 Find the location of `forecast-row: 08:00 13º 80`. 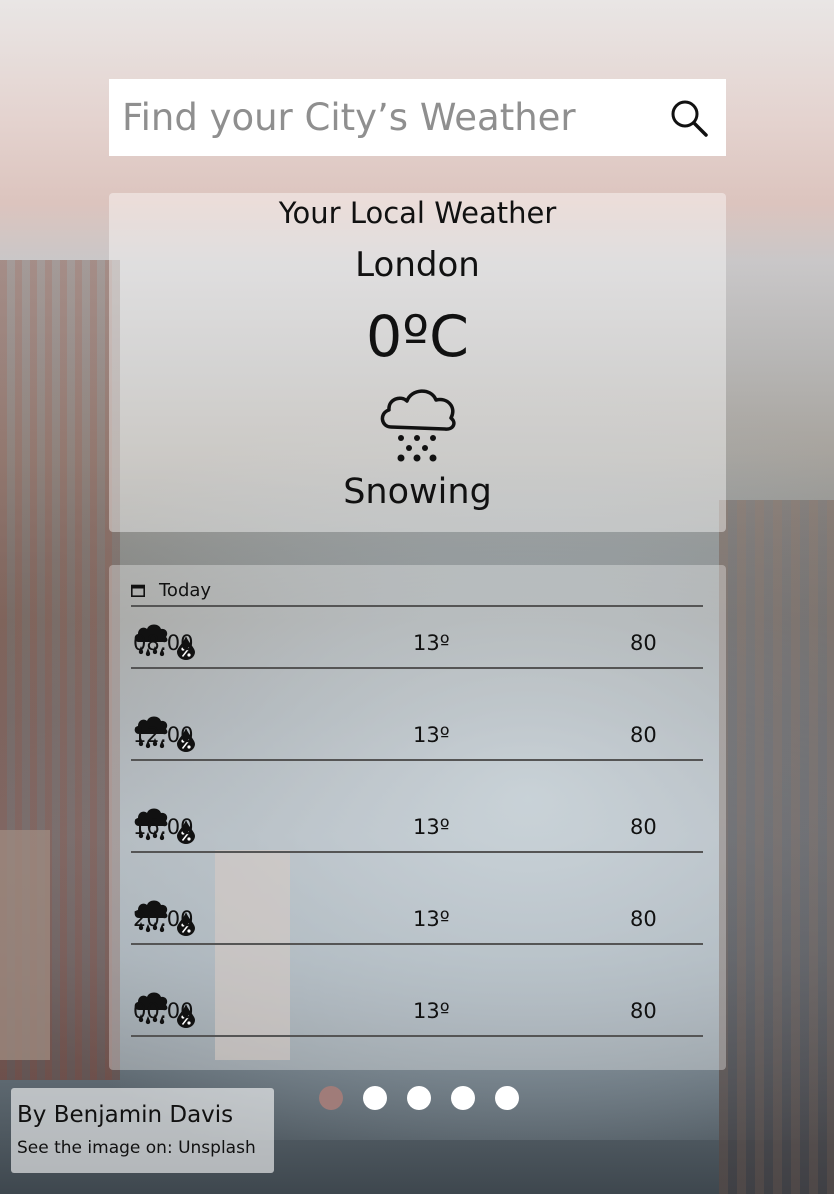

forecast-row: 08:00 13º 80 is located at coordinates (418, 643).